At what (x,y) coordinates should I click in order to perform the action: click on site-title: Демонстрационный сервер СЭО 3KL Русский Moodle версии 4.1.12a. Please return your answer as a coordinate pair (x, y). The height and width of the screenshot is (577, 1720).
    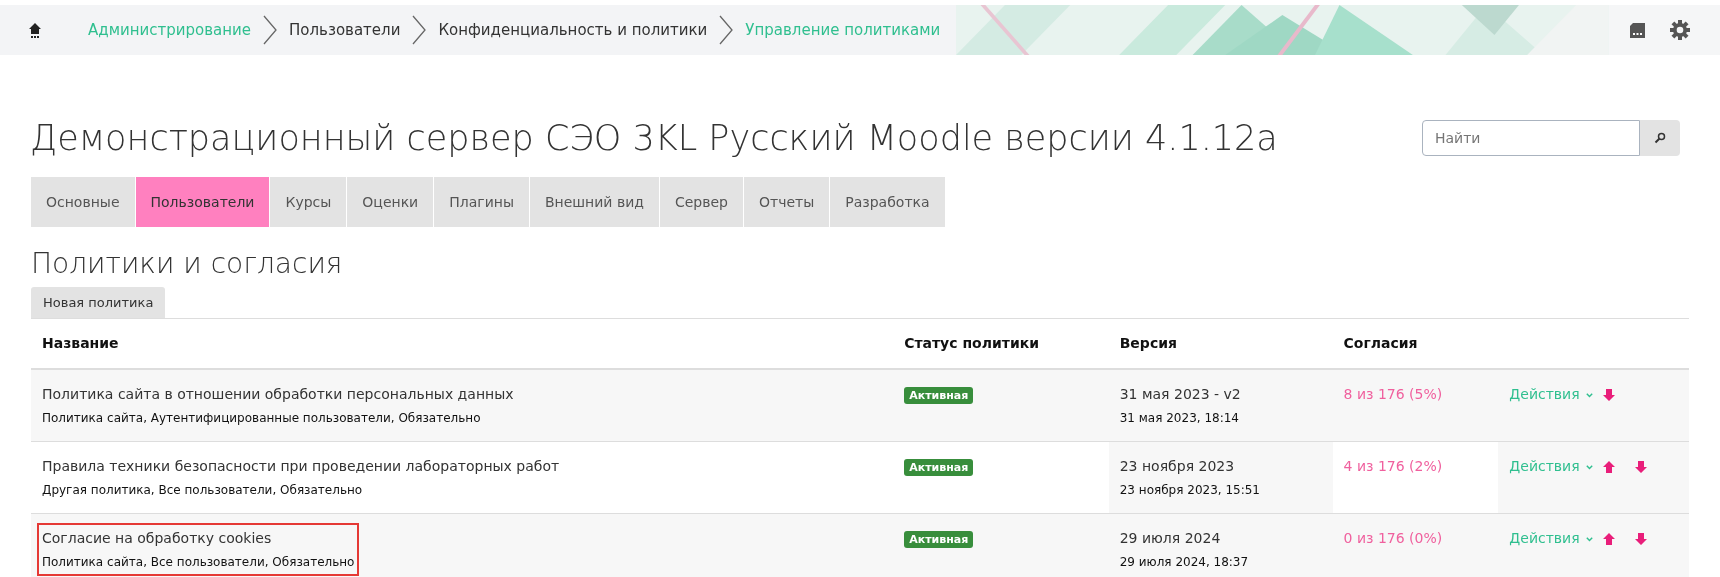
    Looking at the image, I should click on (654, 138).